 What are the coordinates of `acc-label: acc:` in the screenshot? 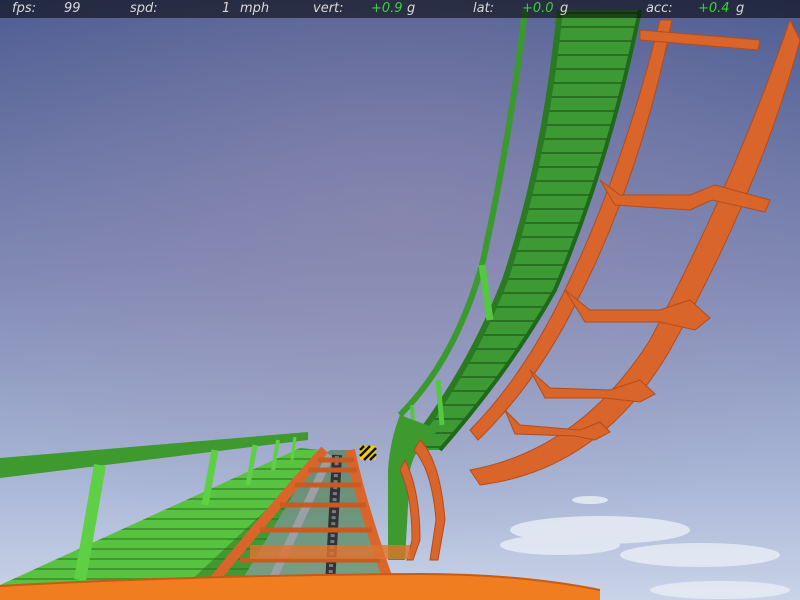 It's located at (659, 8).